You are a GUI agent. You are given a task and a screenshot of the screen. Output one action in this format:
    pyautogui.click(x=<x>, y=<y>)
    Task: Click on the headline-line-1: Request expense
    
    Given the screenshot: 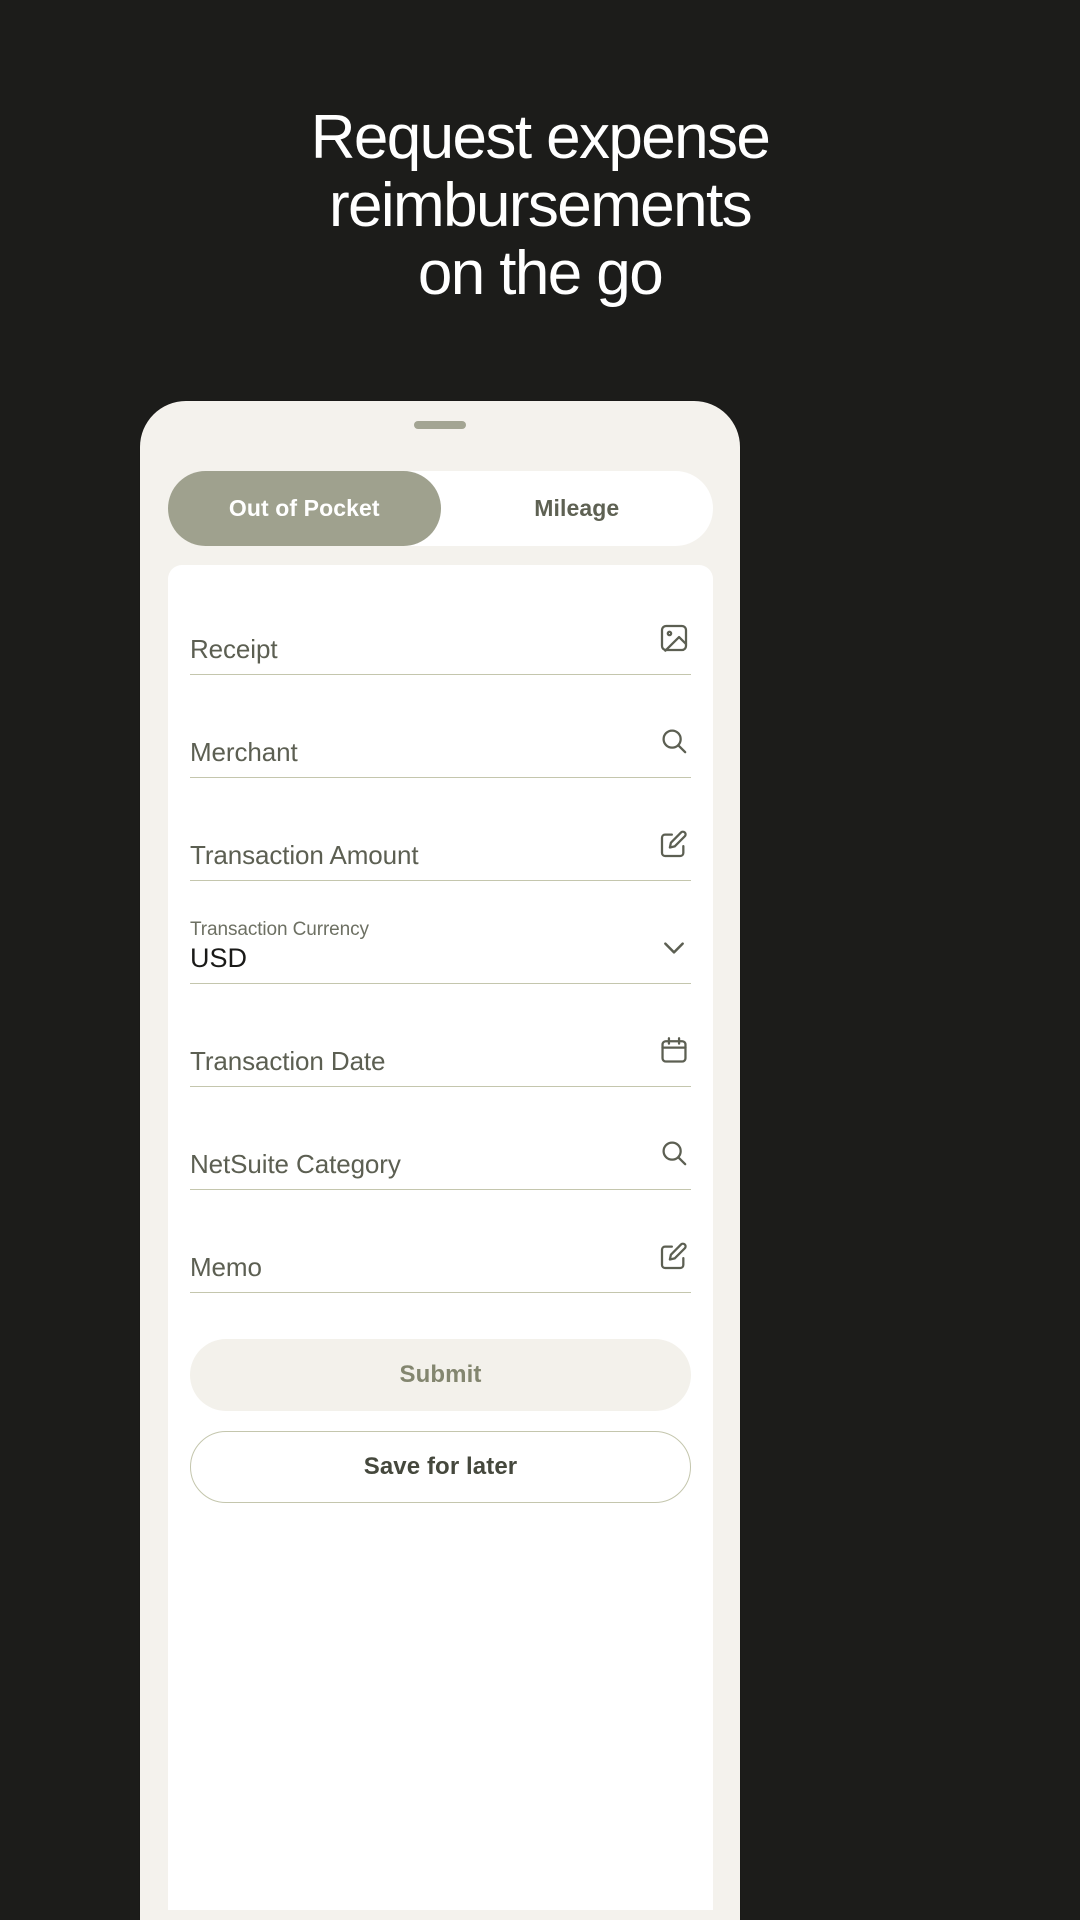 What is the action you would take?
    pyautogui.click(x=540, y=137)
    